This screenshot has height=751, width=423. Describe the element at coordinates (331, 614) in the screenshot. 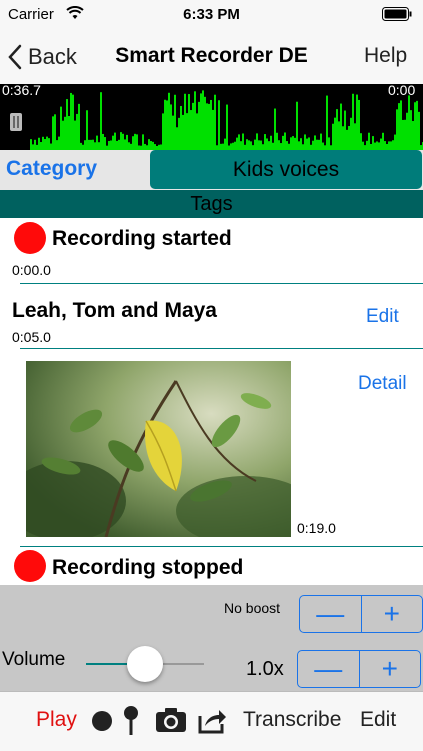

I see `boost-decrease-button: —` at that location.